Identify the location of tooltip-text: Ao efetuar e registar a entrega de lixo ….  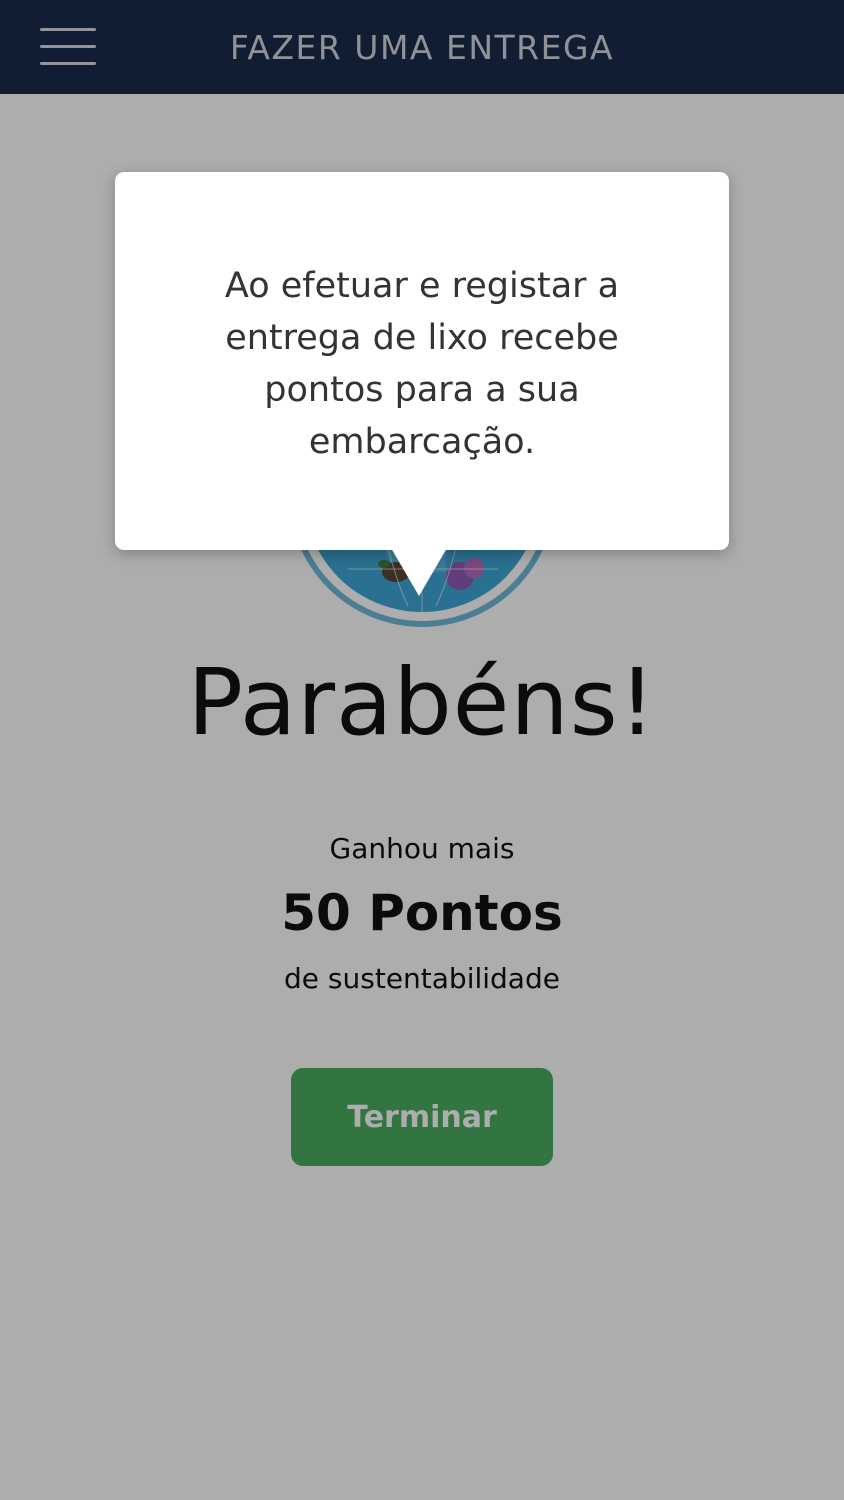
(422, 364).